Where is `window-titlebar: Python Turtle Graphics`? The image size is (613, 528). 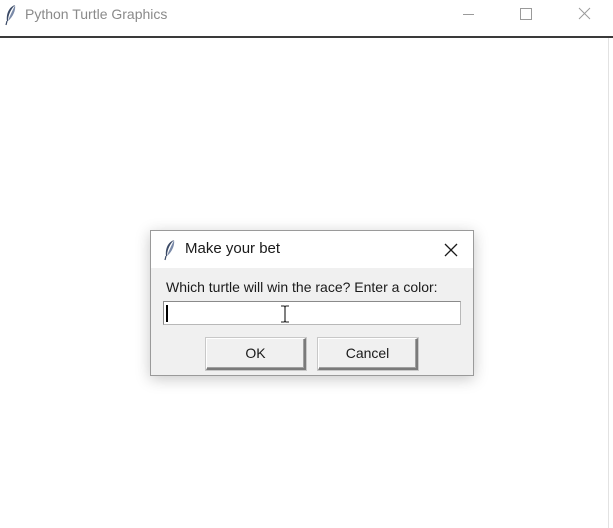 window-titlebar: Python Turtle Graphics is located at coordinates (306, 19).